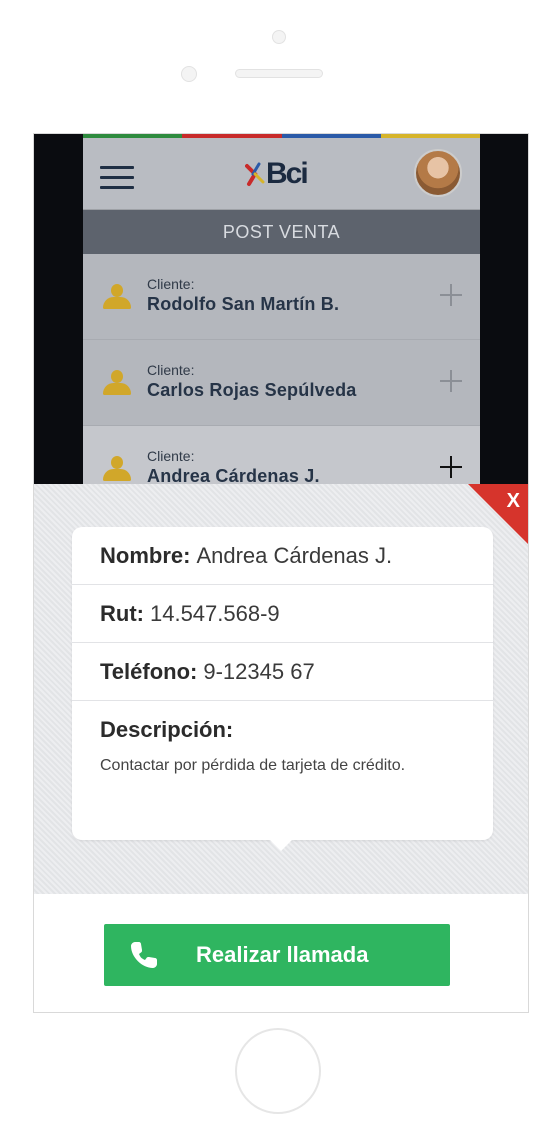 This screenshot has height=1146, width=560. What do you see at coordinates (259, 671) in the screenshot?
I see `phone-value: 9-12345 67` at bounding box center [259, 671].